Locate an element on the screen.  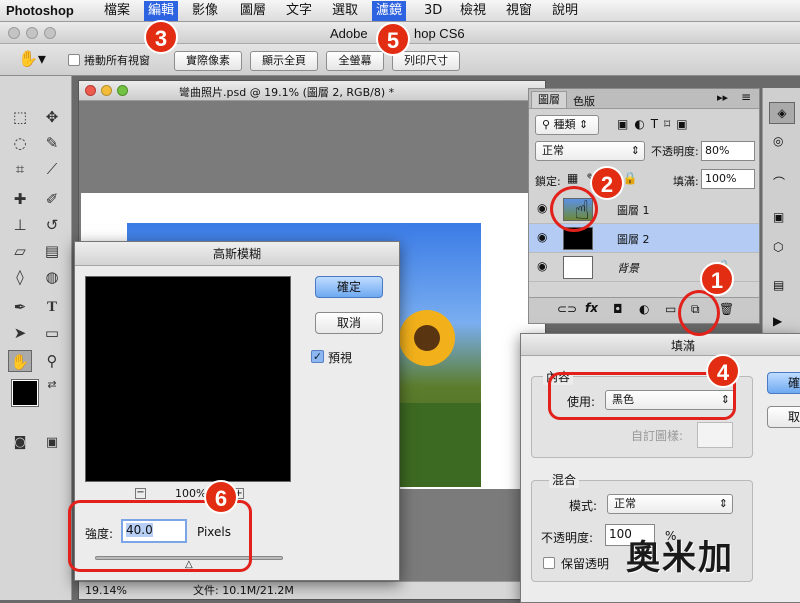
doc-zoom-button is located at coordinates (122, 90).